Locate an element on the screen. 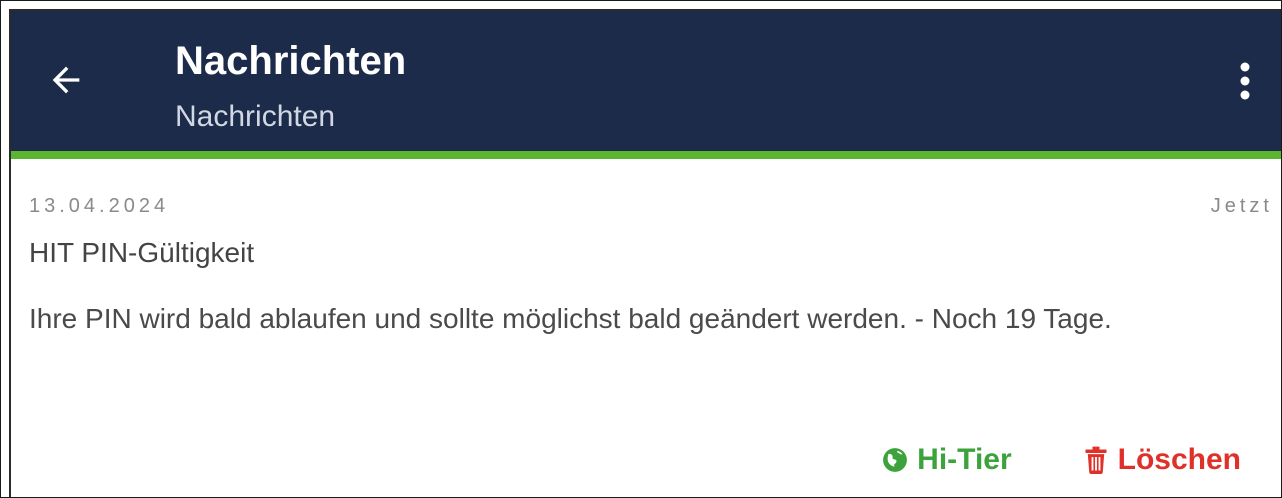  back-button is located at coordinates (66, 80).